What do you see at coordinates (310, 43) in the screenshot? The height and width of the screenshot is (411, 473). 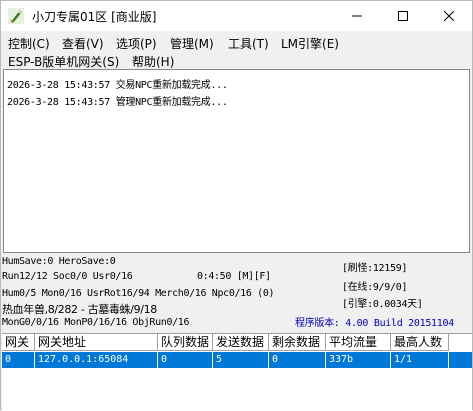 I see `menu-lm-engine: LM引擎(E)` at bounding box center [310, 43].